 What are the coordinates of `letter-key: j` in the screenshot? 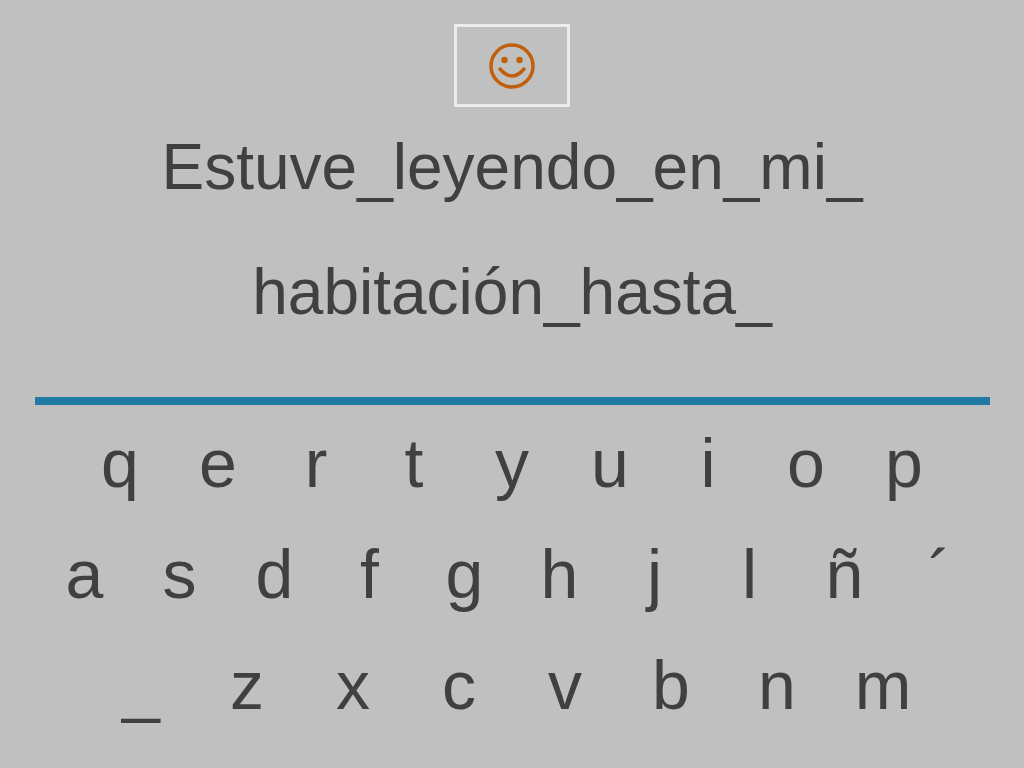 It's located at (654, 574).